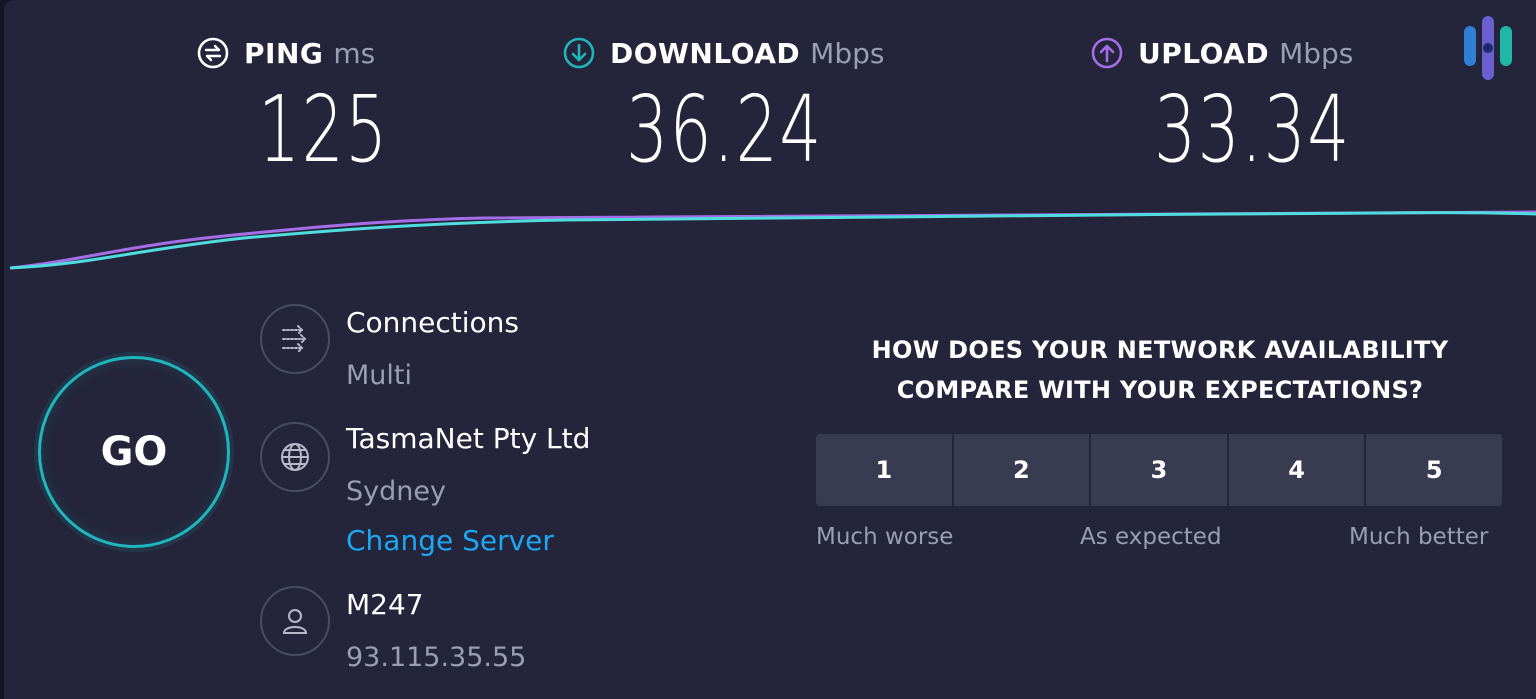 The image size is (1536, 699). What do you see at coordinates (847, 53) in the screenshot?
I see `download-unit: Mbps` at bounding box center [847, 53].